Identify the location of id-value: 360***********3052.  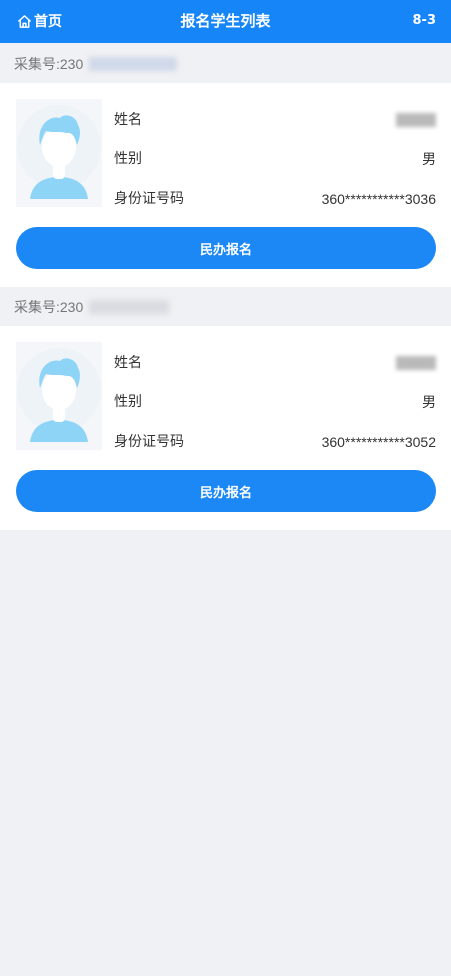
(378, 442).